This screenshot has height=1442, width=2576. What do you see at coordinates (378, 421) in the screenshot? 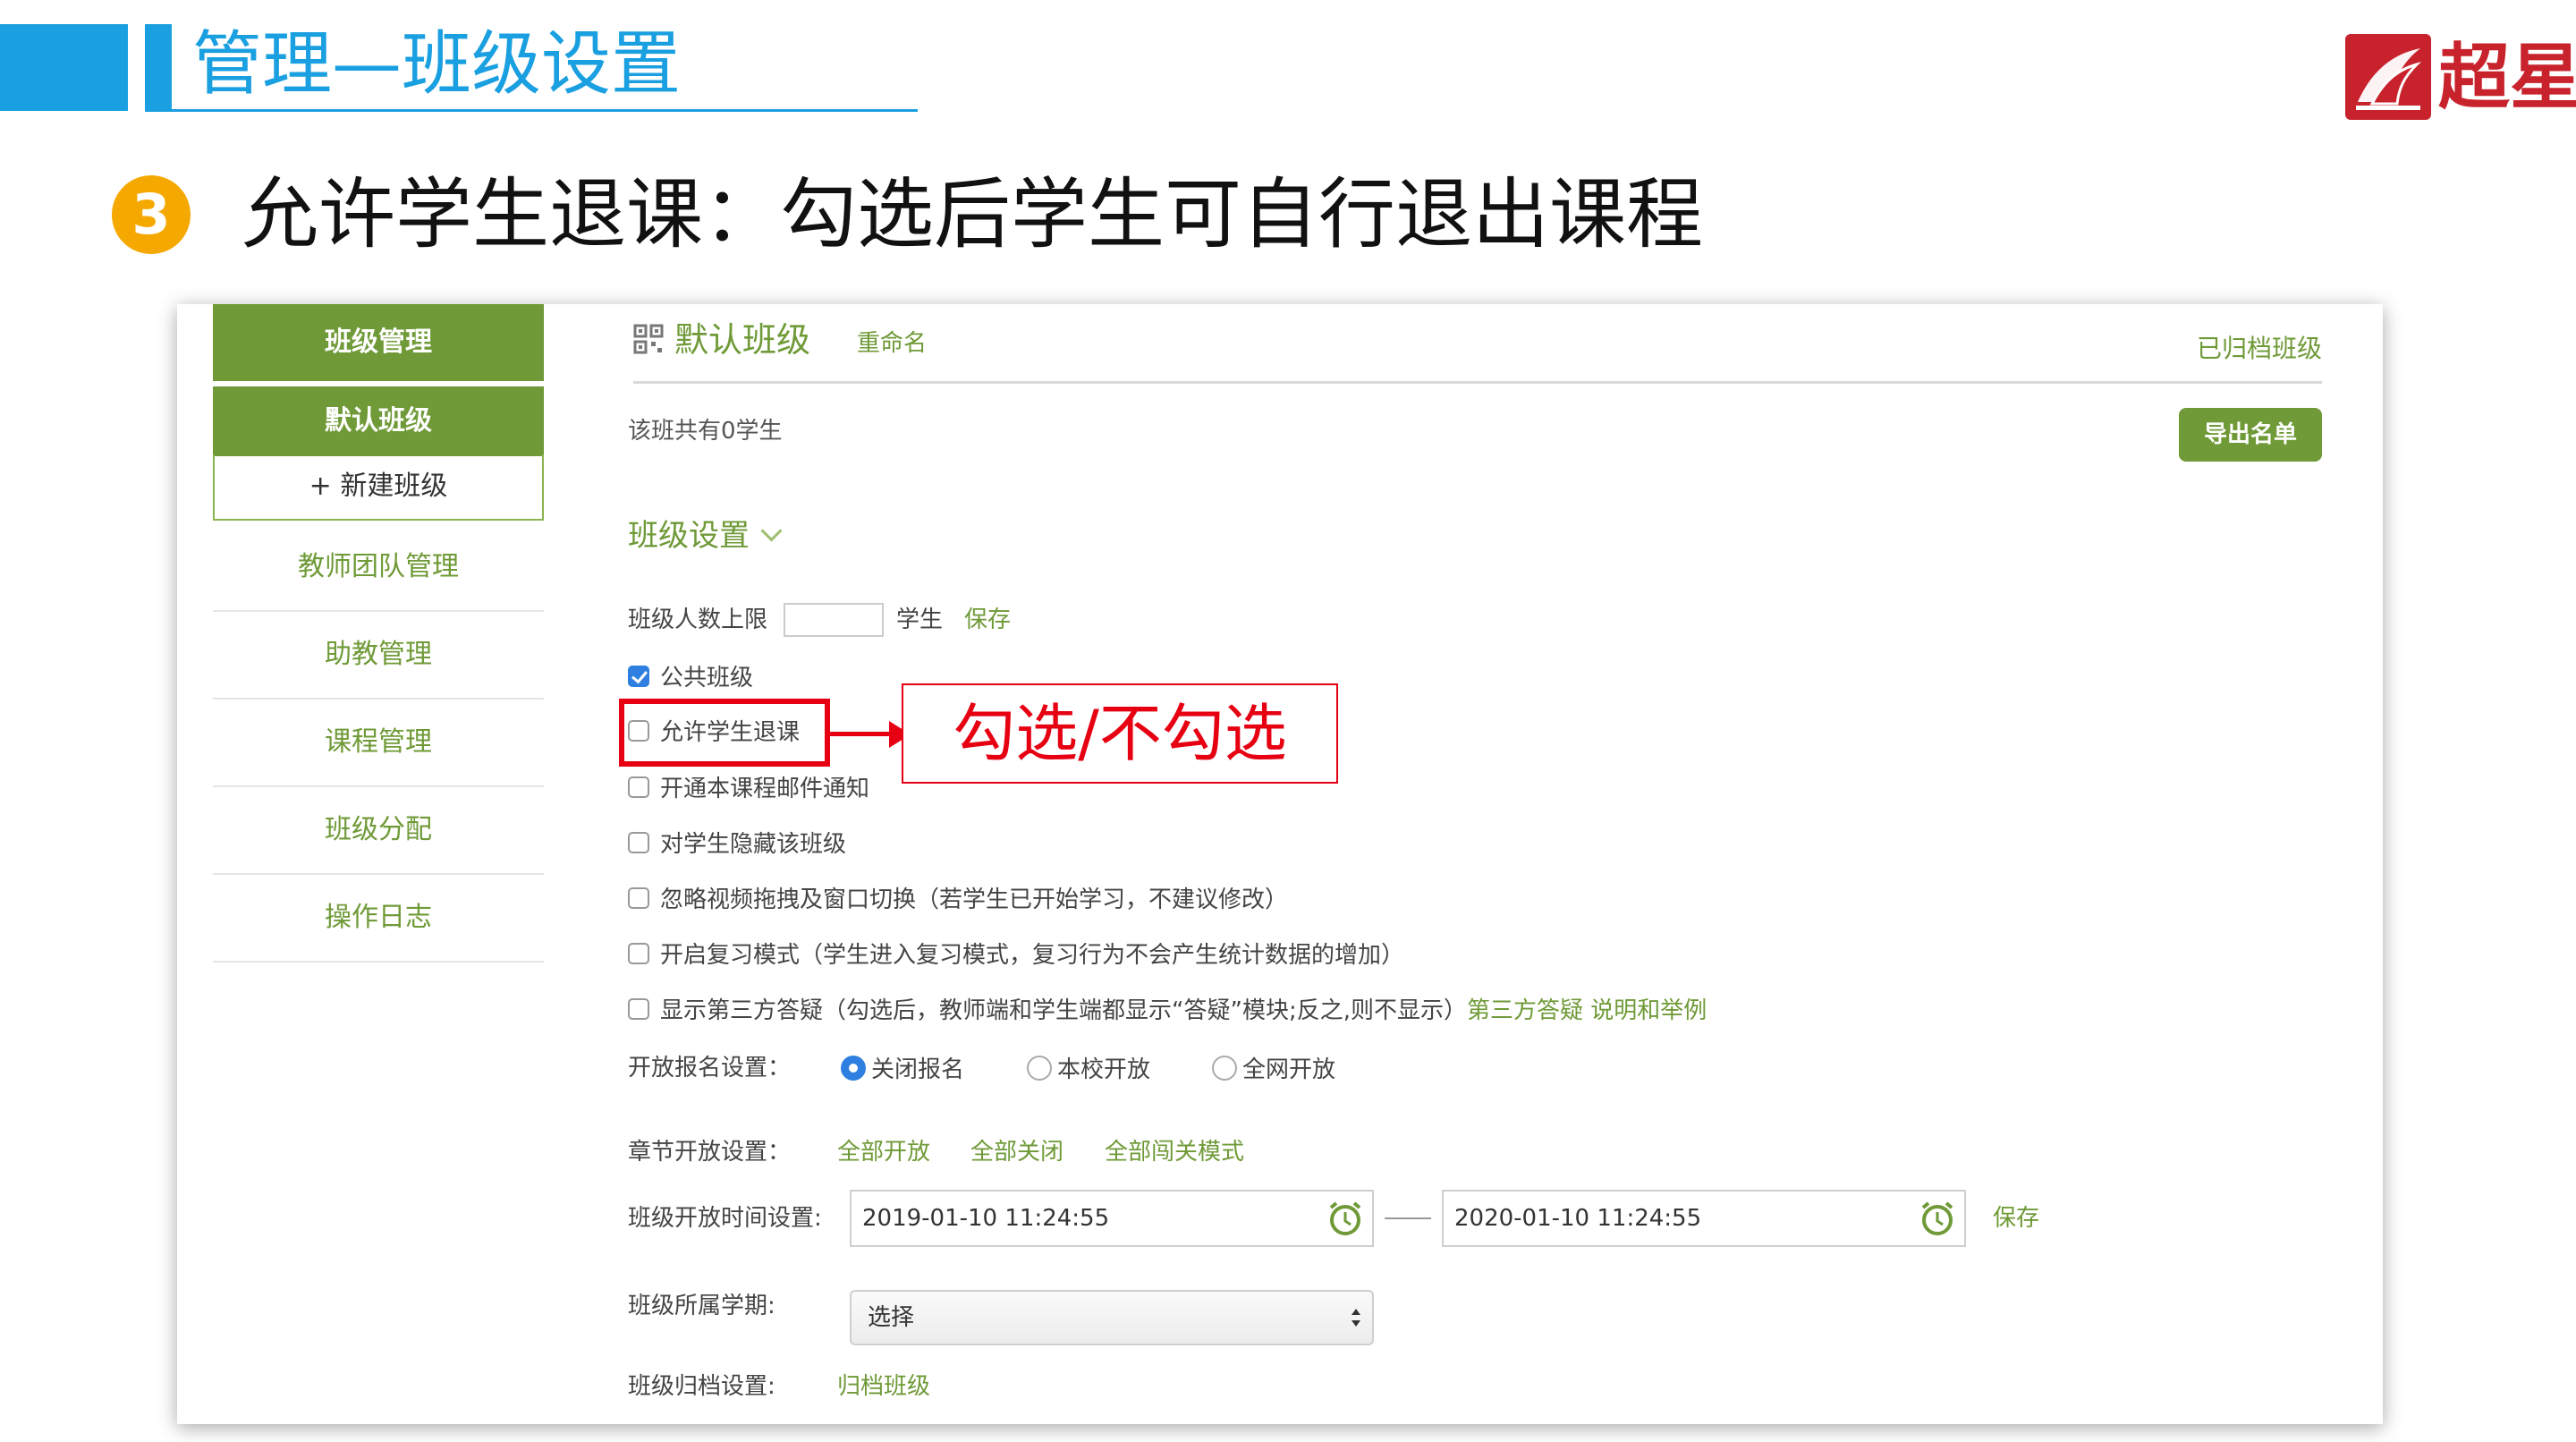
I see `sidebar-item-default-class: 默认班级` at bounding box center [378, 421].